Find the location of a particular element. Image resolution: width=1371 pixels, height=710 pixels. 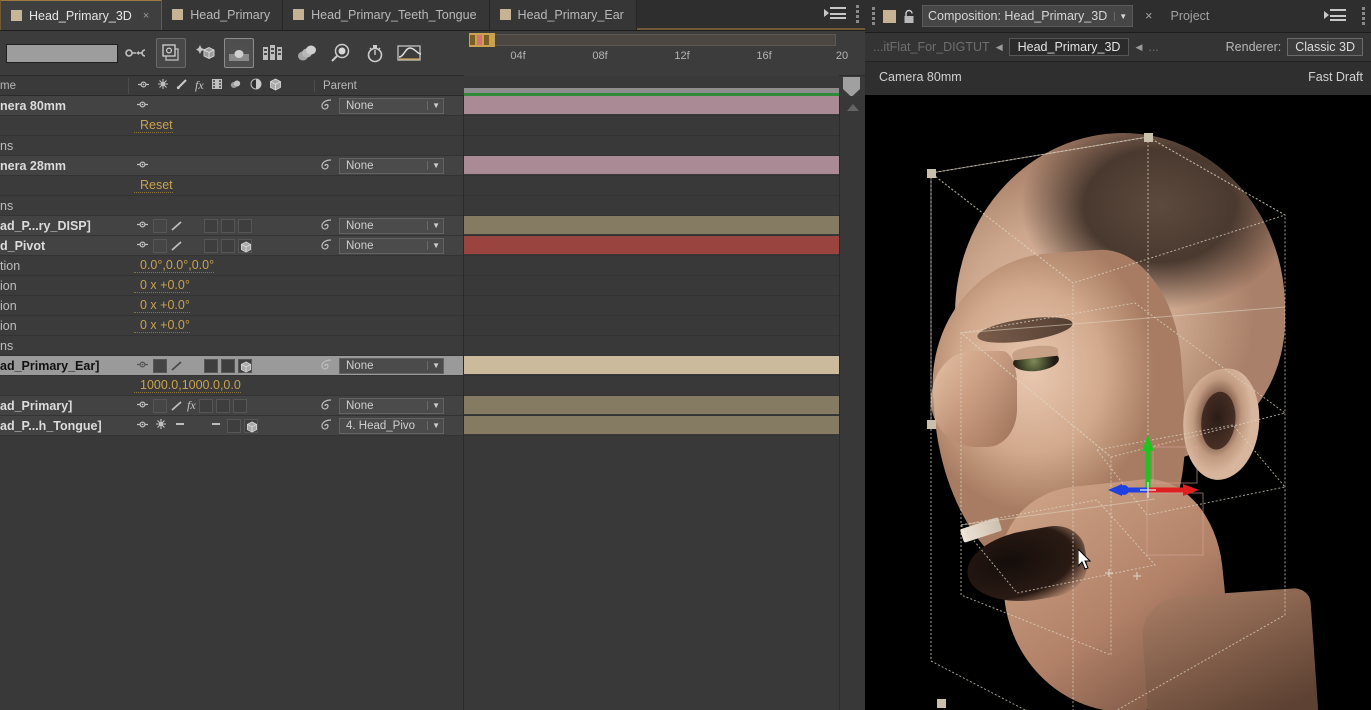

tab-head-primary-teeth-tongue: Head_Primary_Teeth_Tongue is located at coordinates (386, 15).